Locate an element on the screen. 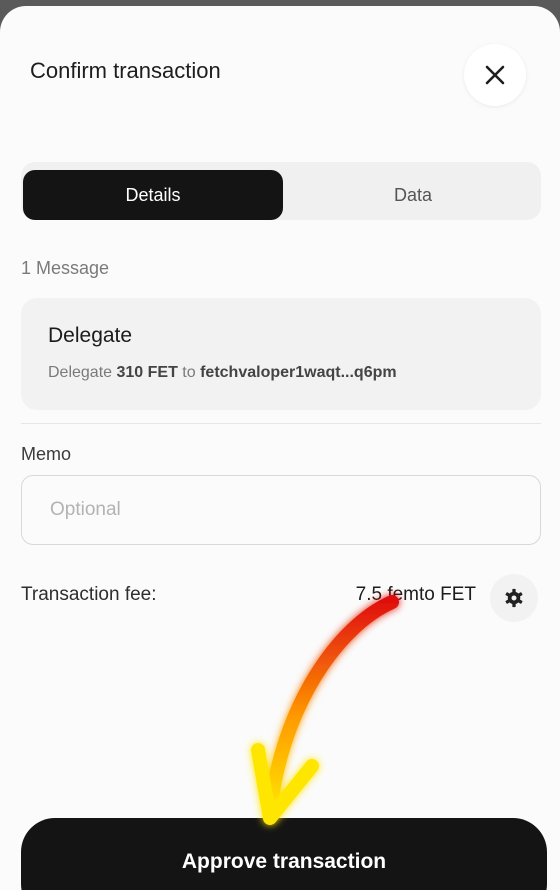 This screenshot has height=890, width=560. memo-input is located at coordinates (281, 510).